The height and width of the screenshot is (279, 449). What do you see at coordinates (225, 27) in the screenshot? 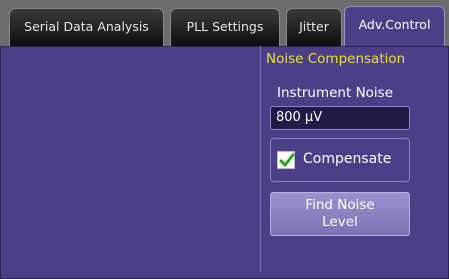
I see `tab-pll-settings: PLL Settings` at bounding box center [225, 27].